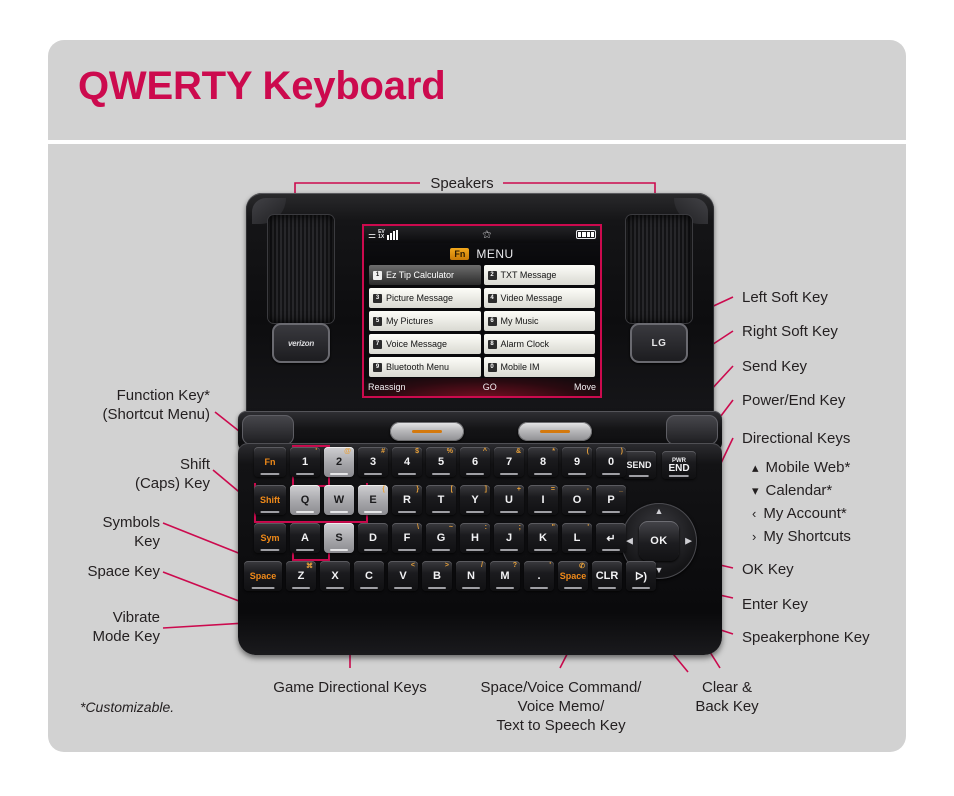  What do you see at coordinates (305, 538) in the screenshot?
I see `keyboard-key-a: A` at bounding box center [305, 538].